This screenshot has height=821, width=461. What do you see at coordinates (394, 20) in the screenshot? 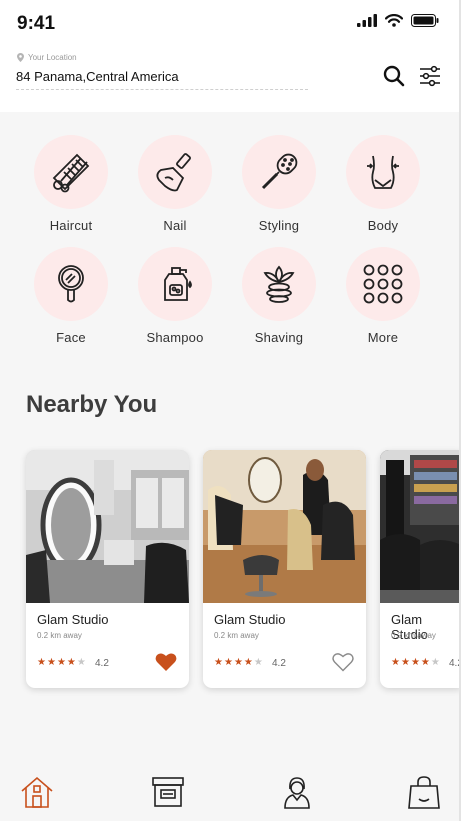
I see `wifi-icon` at bounding box center [394, 20].